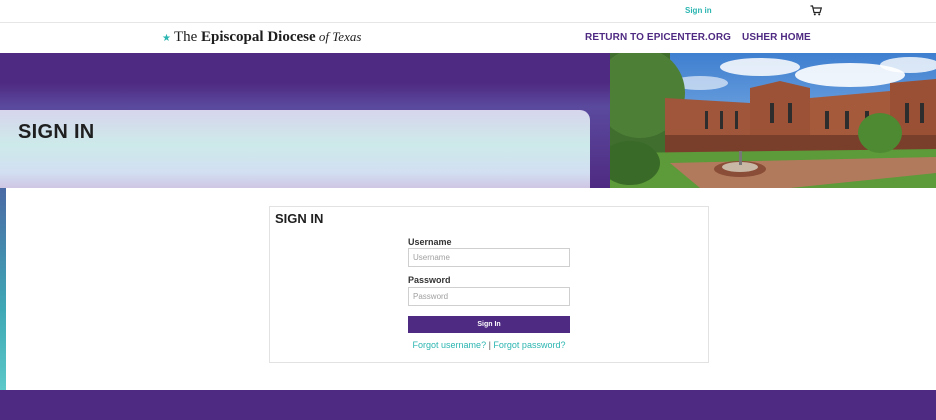 This screenshot has width=936, height=420. I want to click on forgot-password-link: Forgot password?, so click(529, 345).